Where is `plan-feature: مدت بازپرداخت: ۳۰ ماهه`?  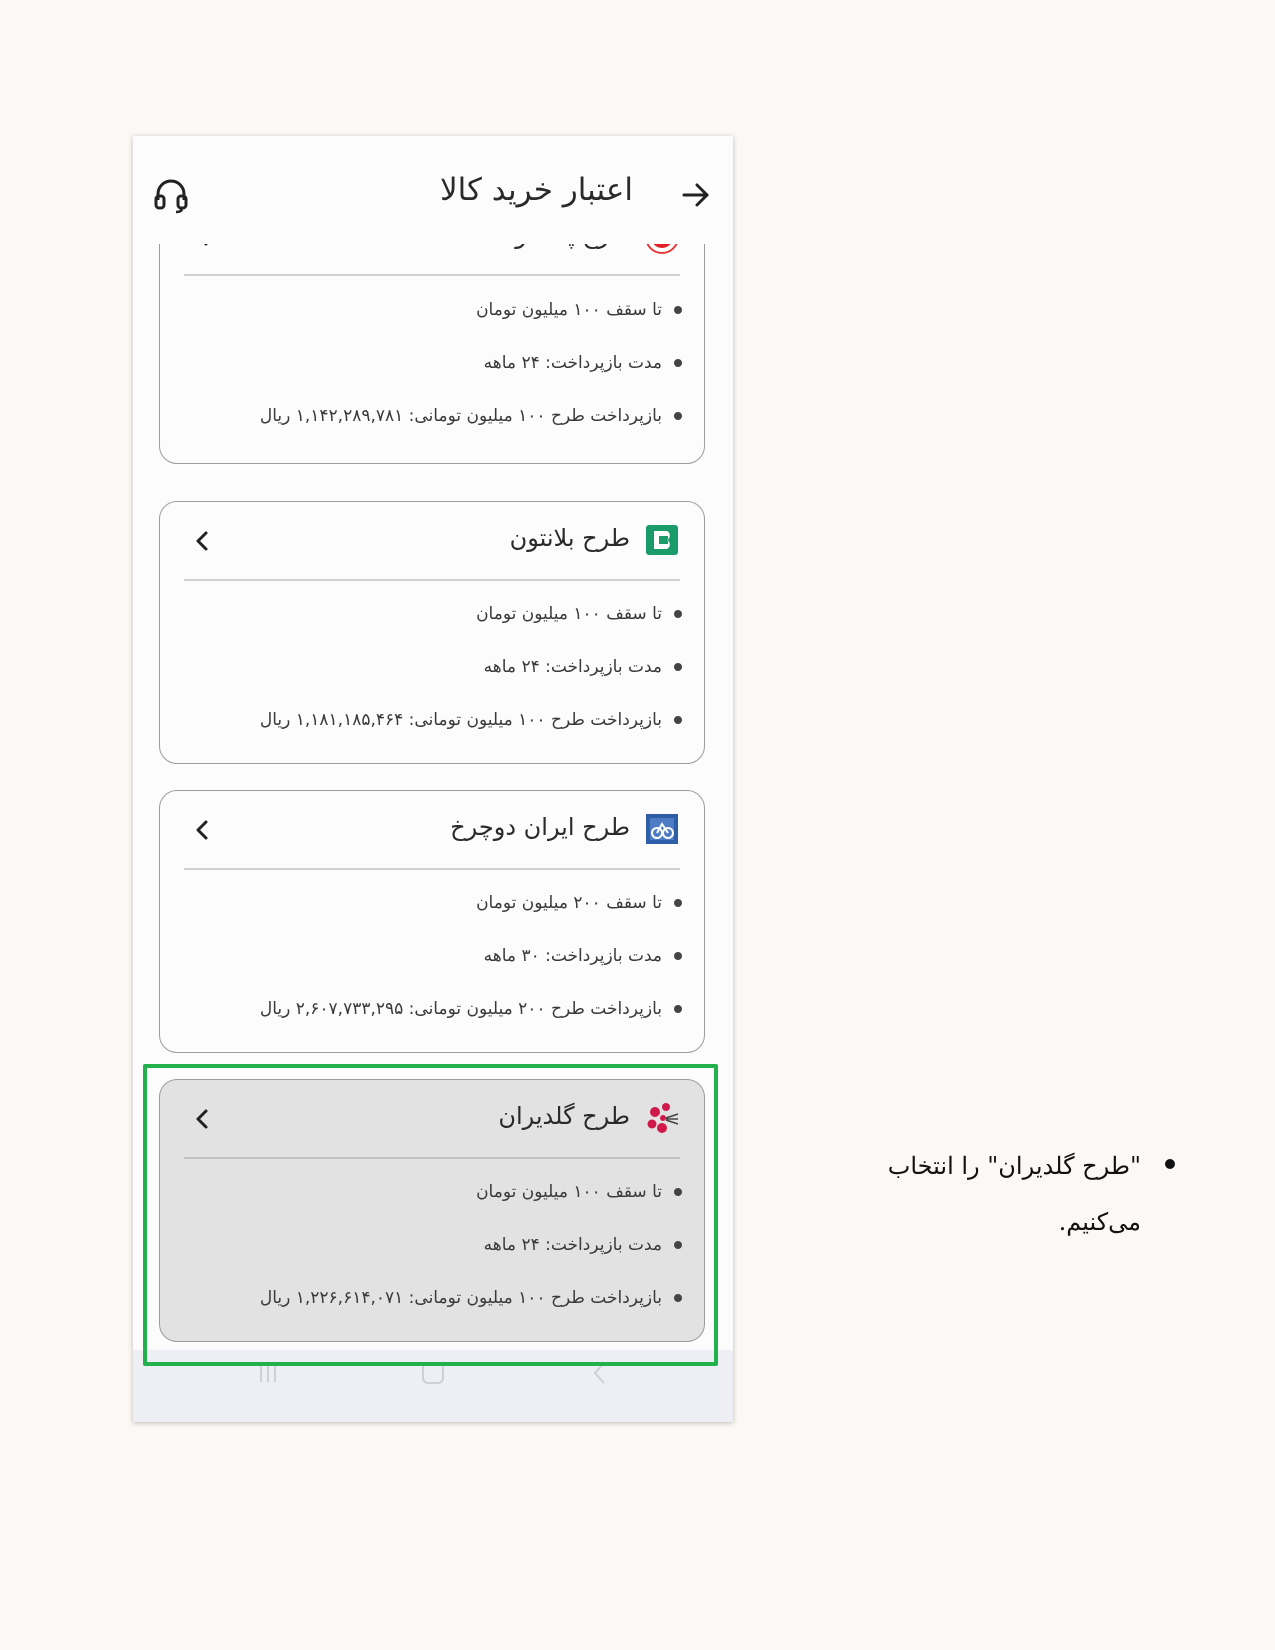
plan-feature: مدت بازپرداخت: ۳۰ ماهه is located at coordinates (583, 956).